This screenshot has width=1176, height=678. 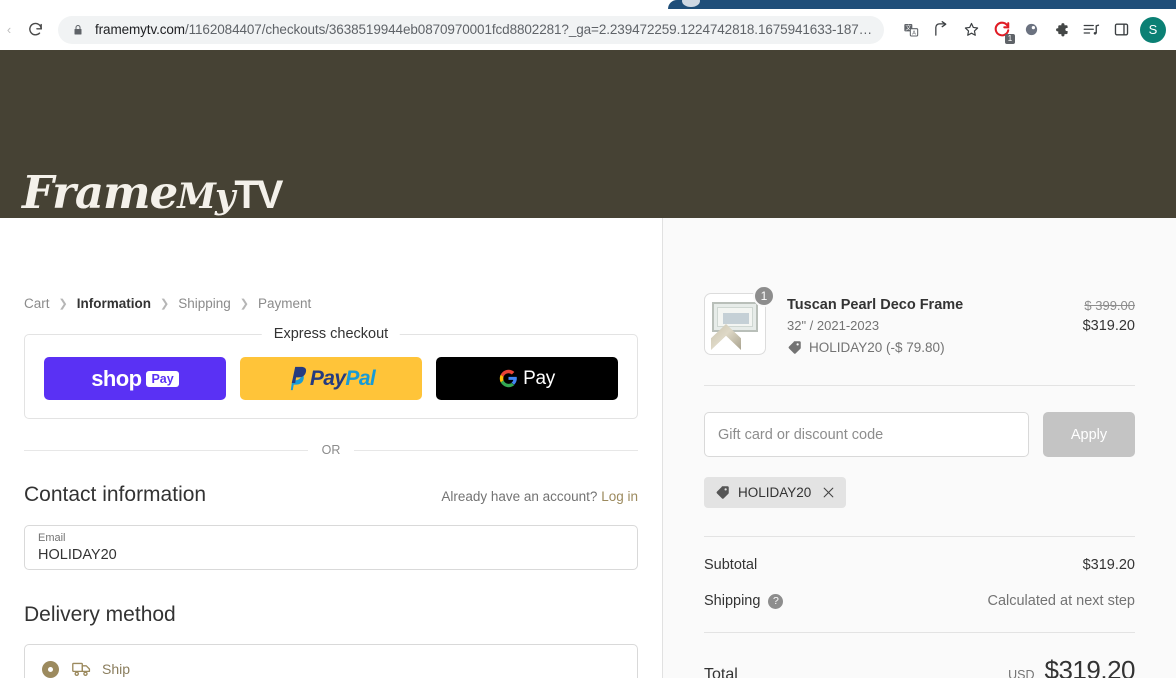 I want to click on framed-art-image, so click(x=735, y=317).